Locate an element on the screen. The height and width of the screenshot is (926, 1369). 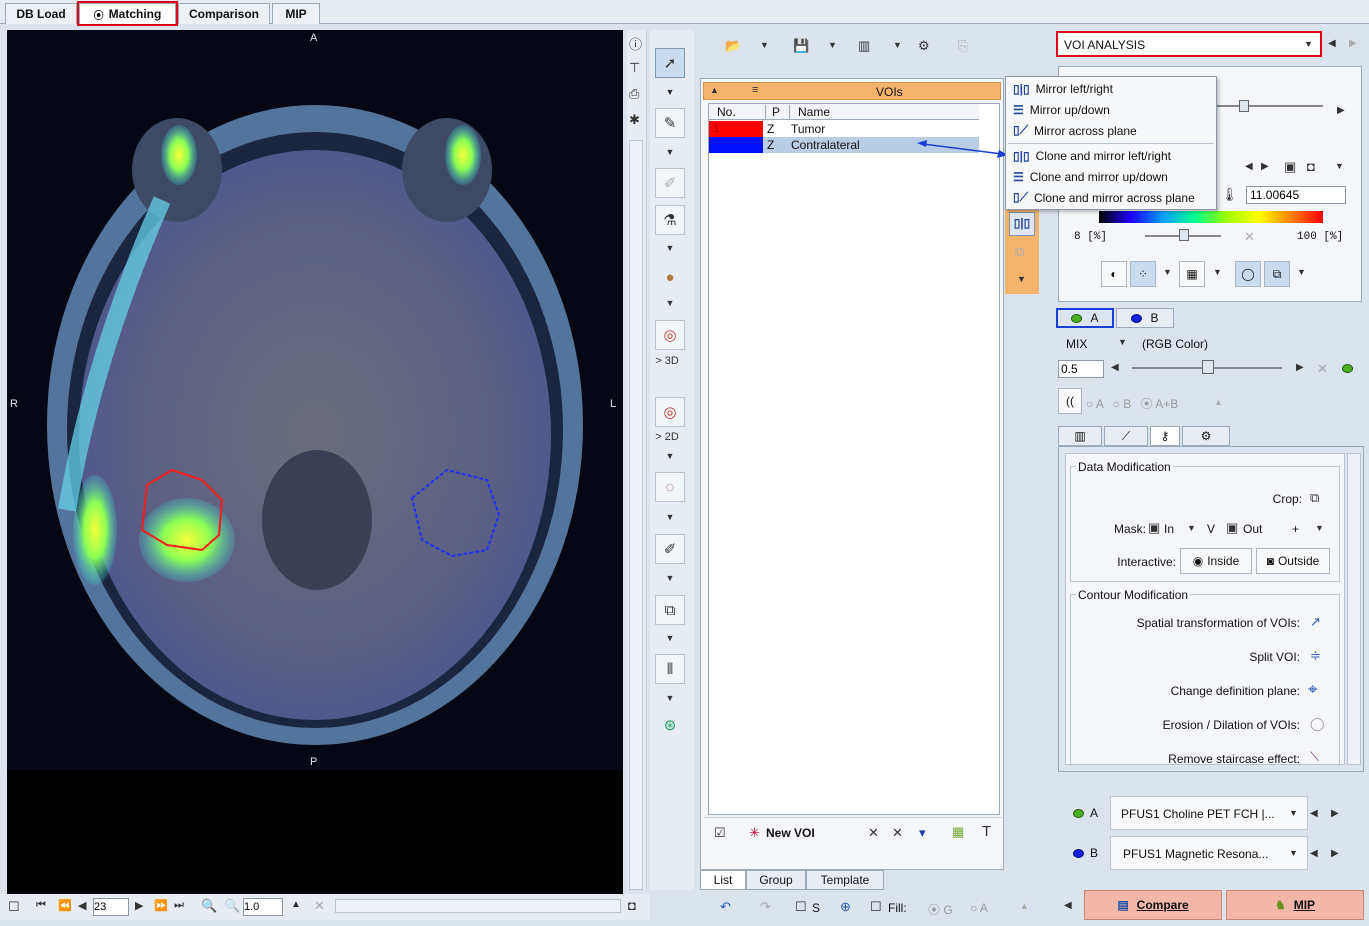
tools-tab-icon: ⚷ is located at coordinates (1165, 436).